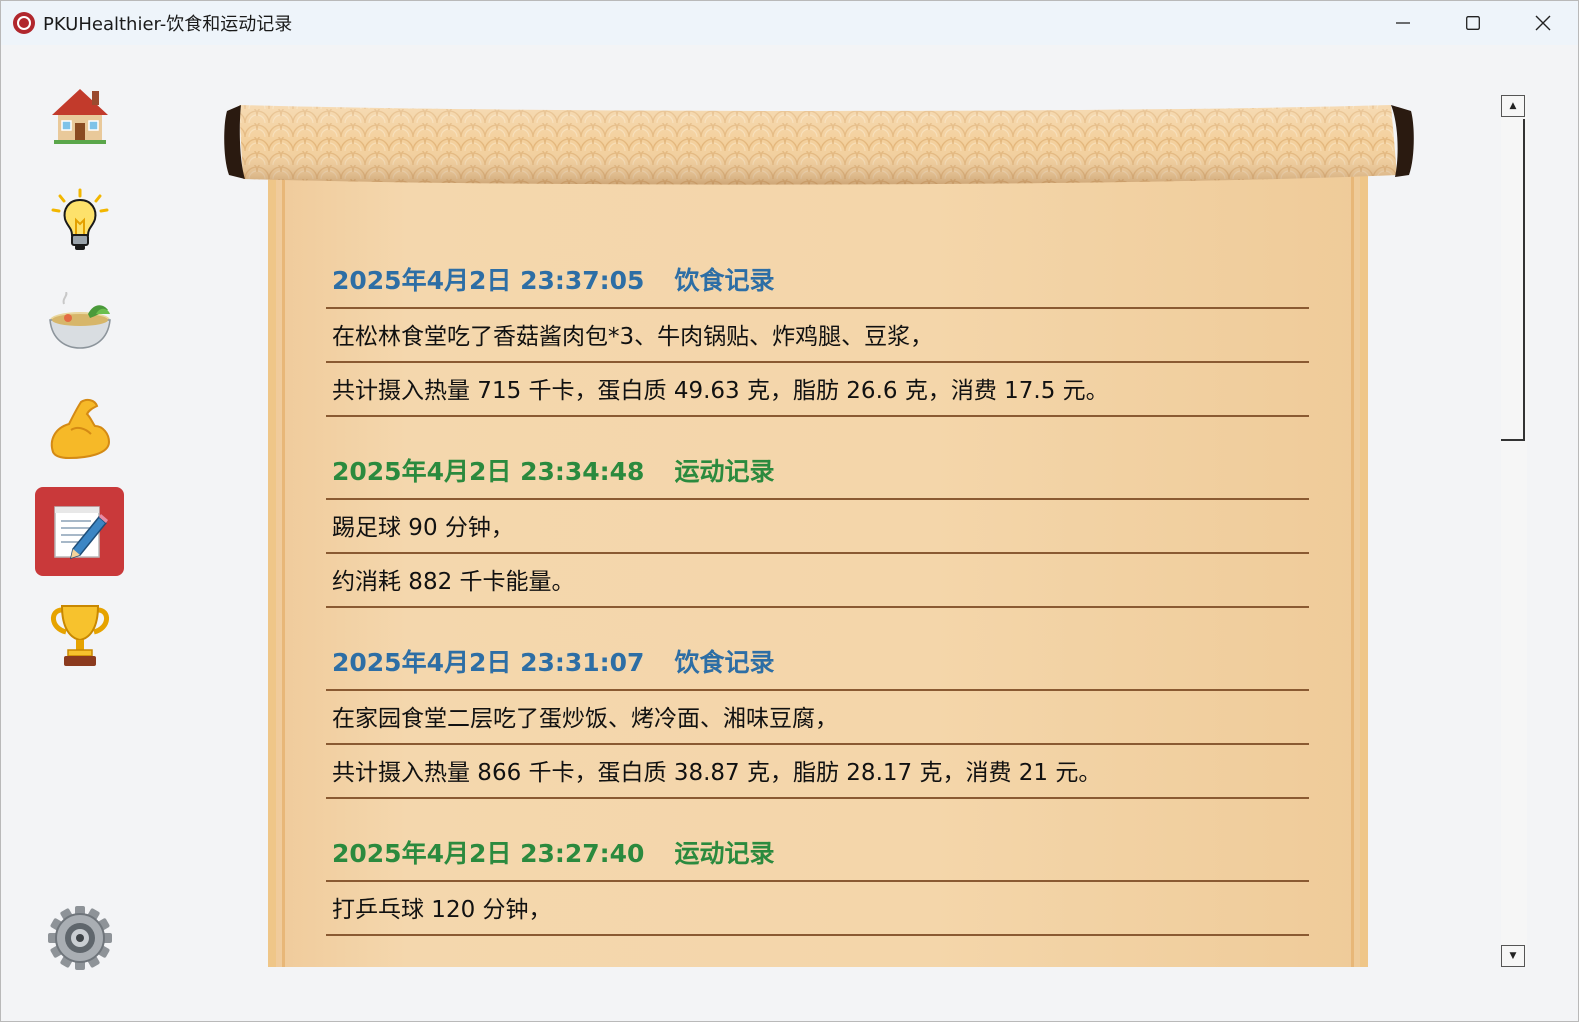  I want to click on flexed-biceps-icon, so click(80, 428).